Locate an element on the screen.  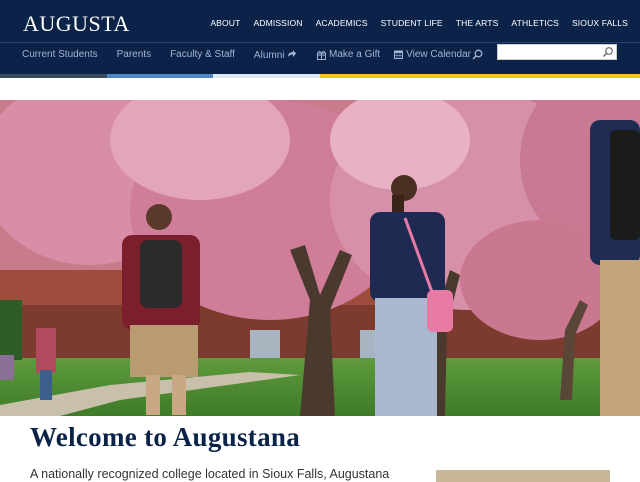
alumni-arrow-icon is located at coordinates (291, 53).